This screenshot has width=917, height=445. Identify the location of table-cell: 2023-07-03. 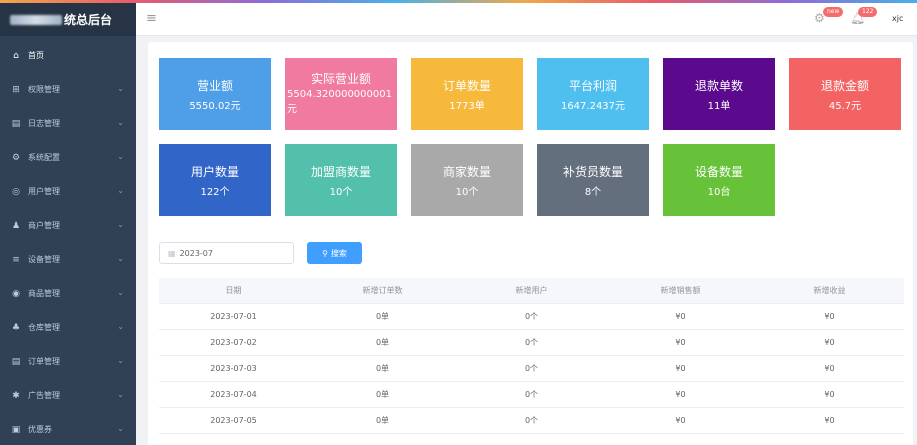
(233, 368).